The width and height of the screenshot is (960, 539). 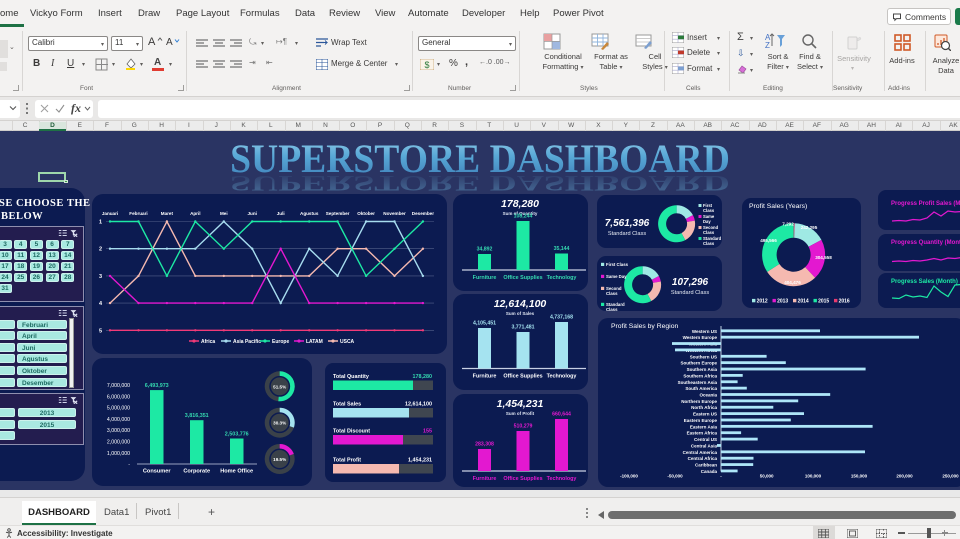 What do you see at coordinates (627, 223) in the screenshot?
I see `svg-text: 7,561,396` at bounding box center [627, 223].